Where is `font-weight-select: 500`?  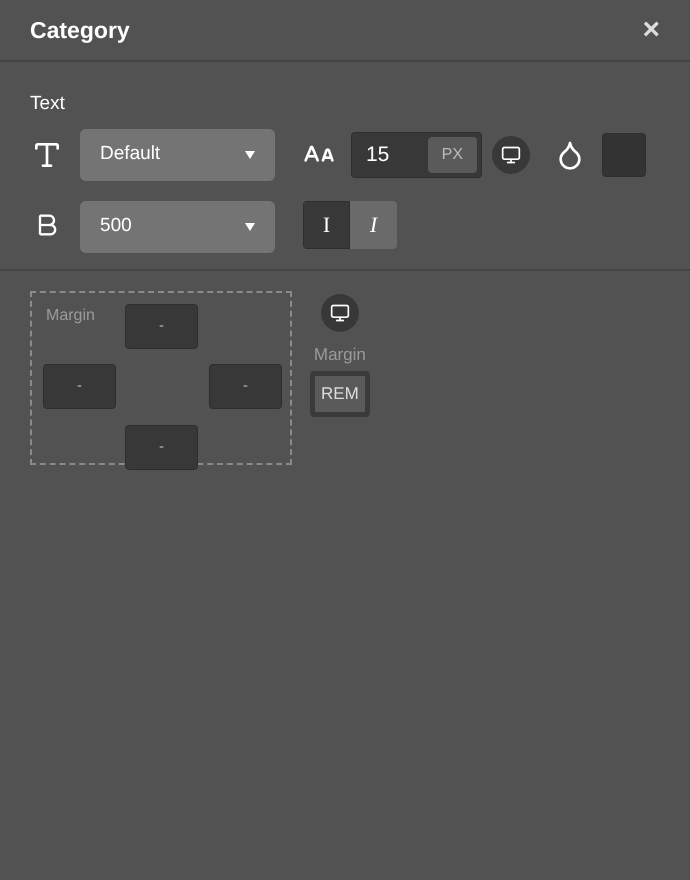 font-weight-select: 500 is located at coordinates (177, 226).